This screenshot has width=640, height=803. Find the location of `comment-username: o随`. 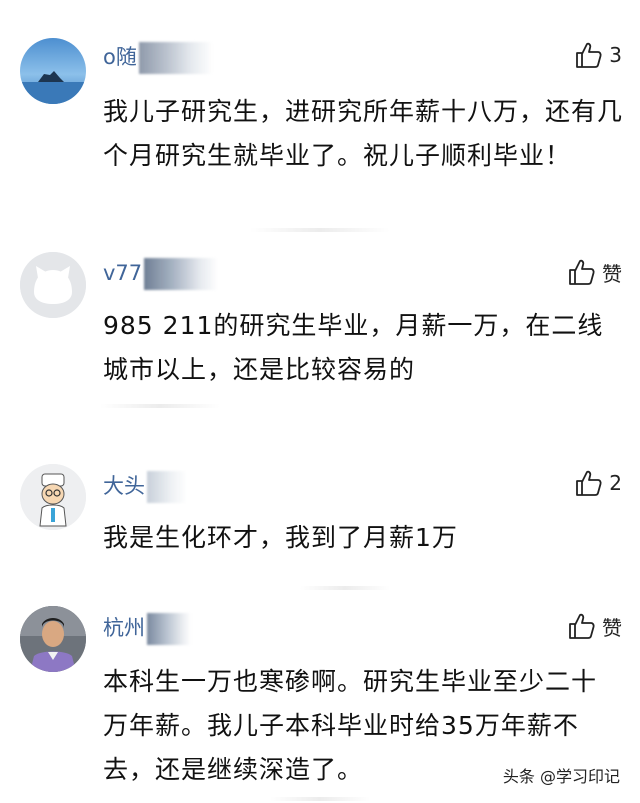

comment-username: o随 is located at coordinates (158, 57).